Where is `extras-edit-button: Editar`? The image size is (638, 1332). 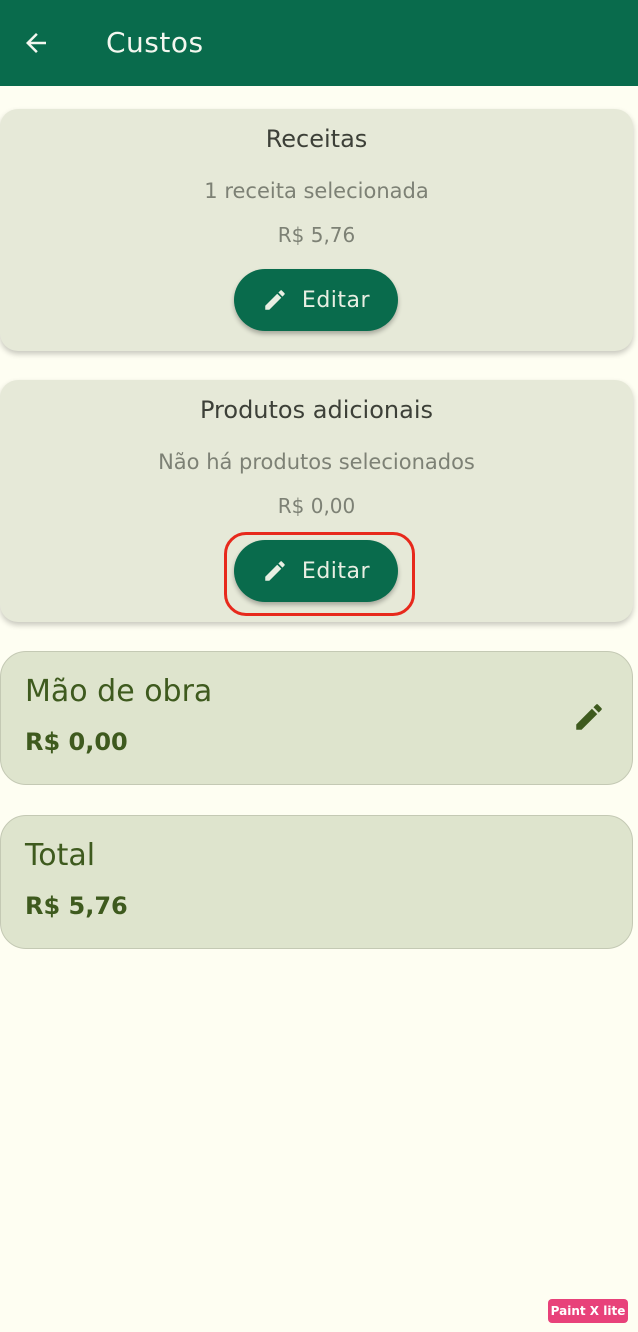
extras-edit-button: Editar is located at coordinates (316, 571).